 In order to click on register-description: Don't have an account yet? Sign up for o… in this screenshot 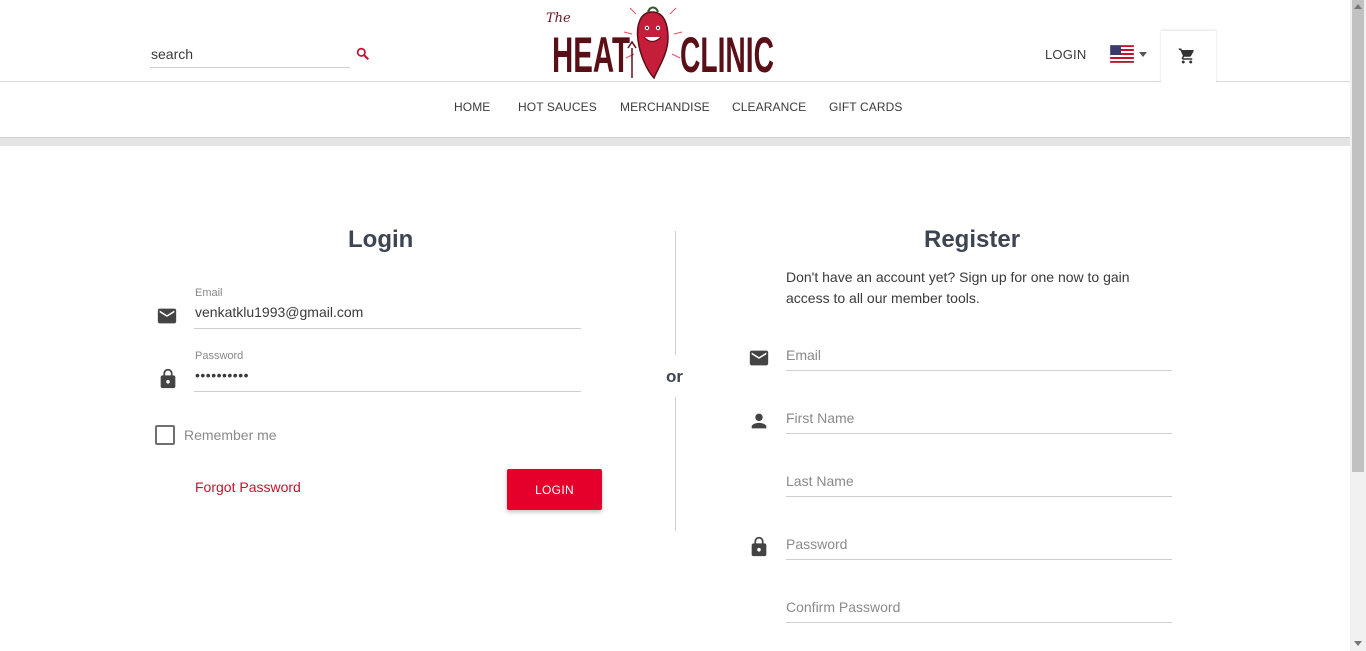, I will do `click(958, 287)`.